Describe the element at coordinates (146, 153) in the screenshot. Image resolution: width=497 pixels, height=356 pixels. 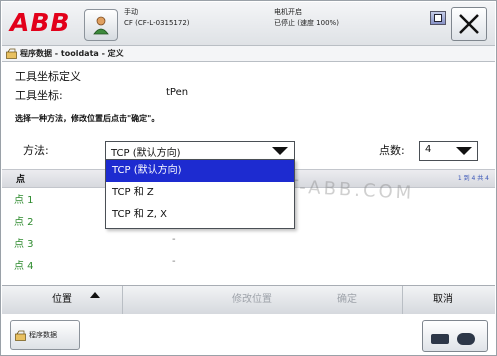
I see `method-selected-value: TCP (默认方向)` at that location.